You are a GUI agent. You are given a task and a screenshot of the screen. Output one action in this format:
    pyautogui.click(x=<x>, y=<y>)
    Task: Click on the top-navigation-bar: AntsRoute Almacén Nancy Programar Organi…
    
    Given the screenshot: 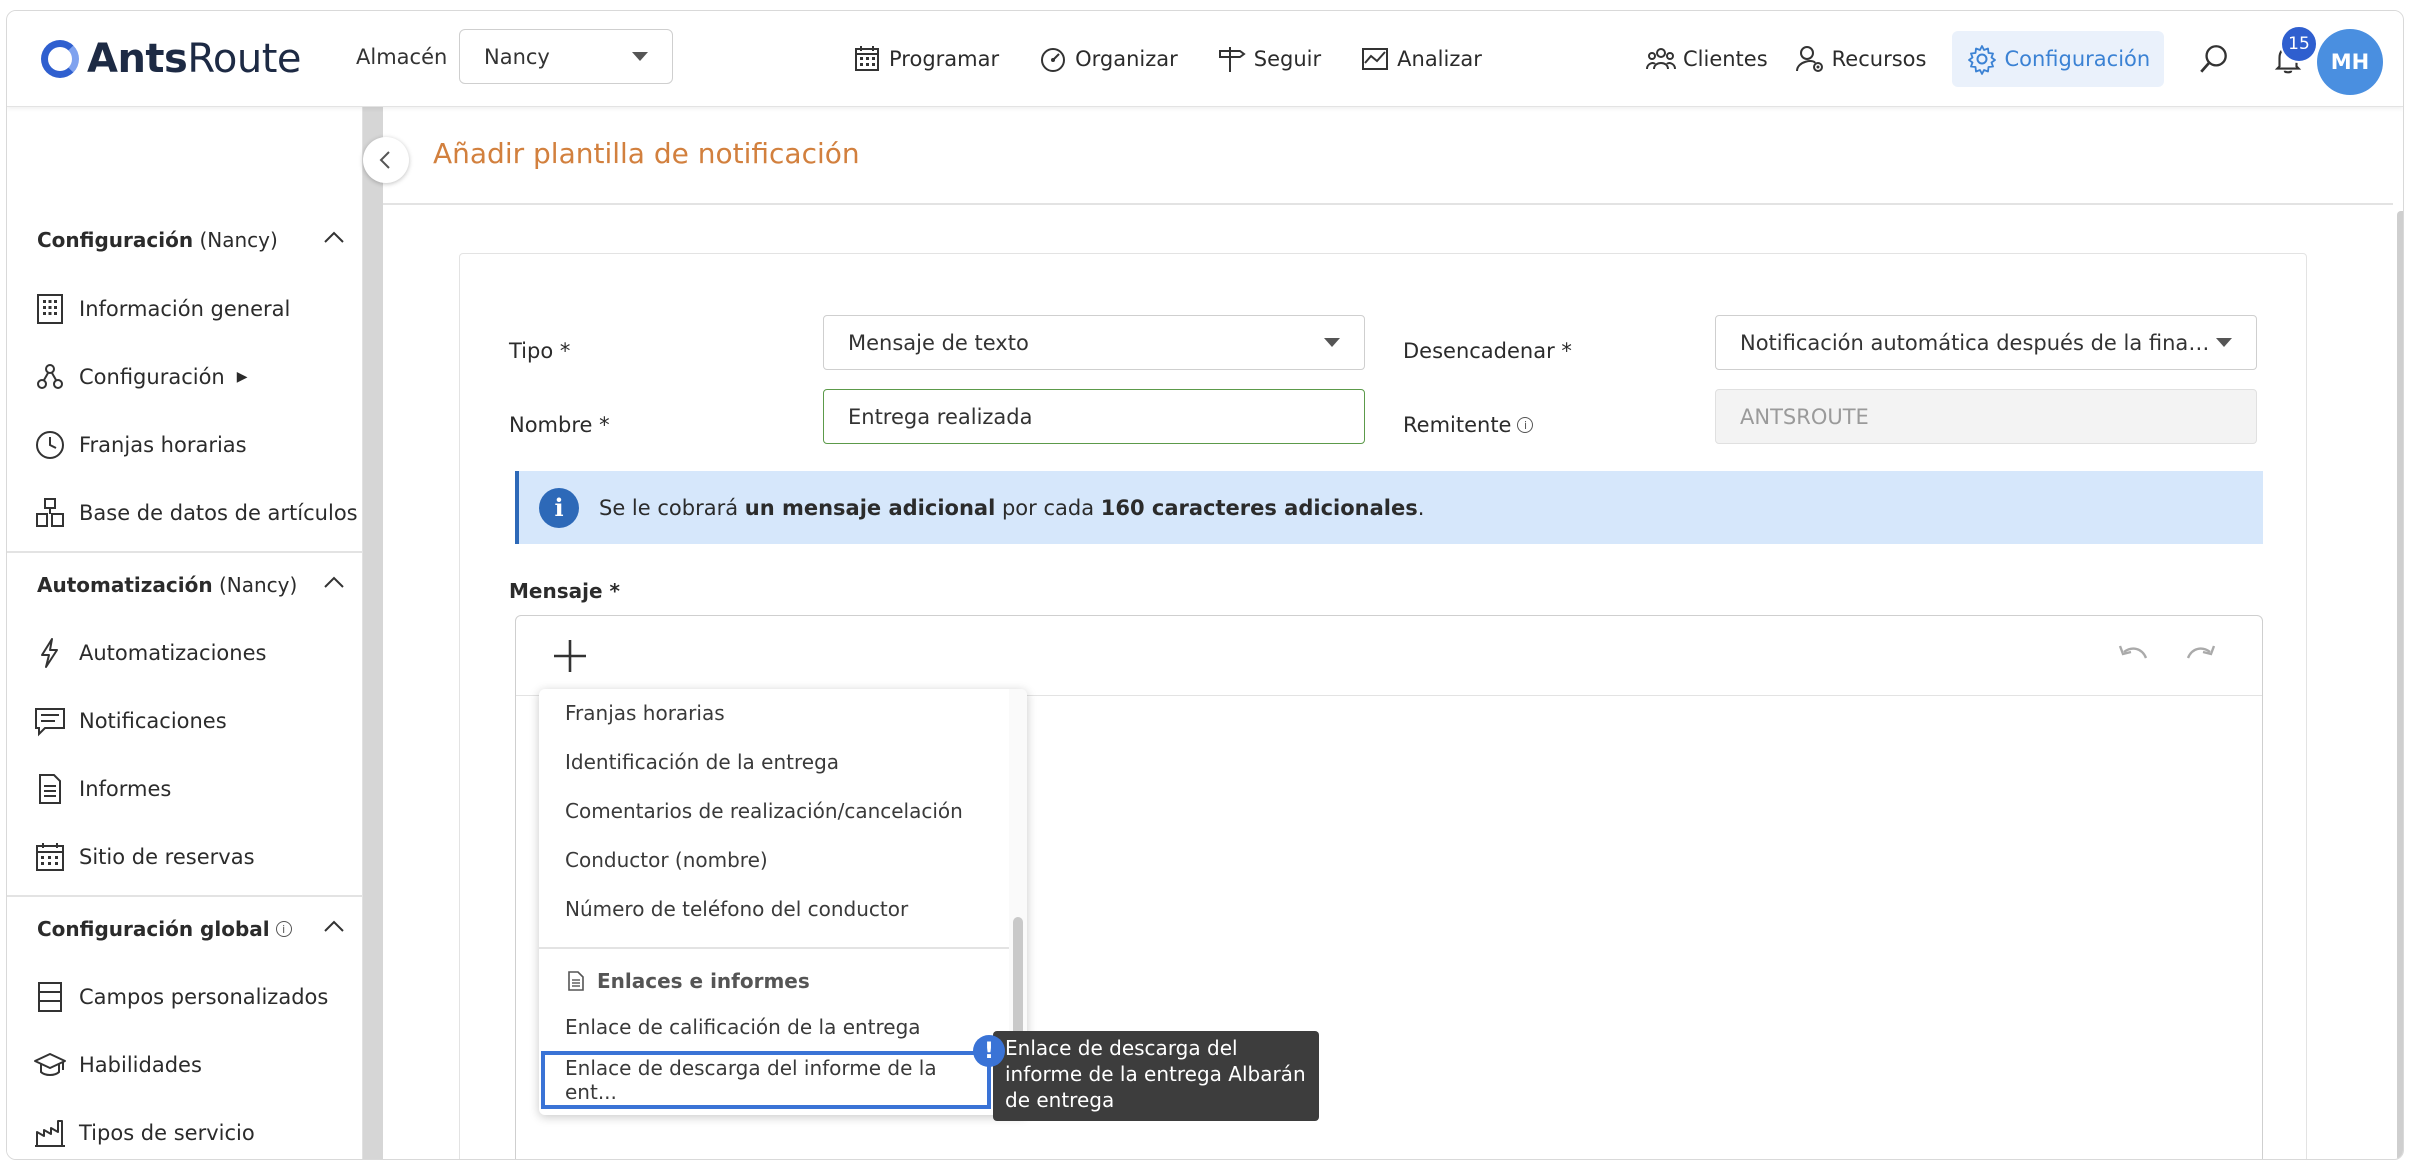 What is the action you would take?
    pyautogui.click(x=1205, y=59)
    